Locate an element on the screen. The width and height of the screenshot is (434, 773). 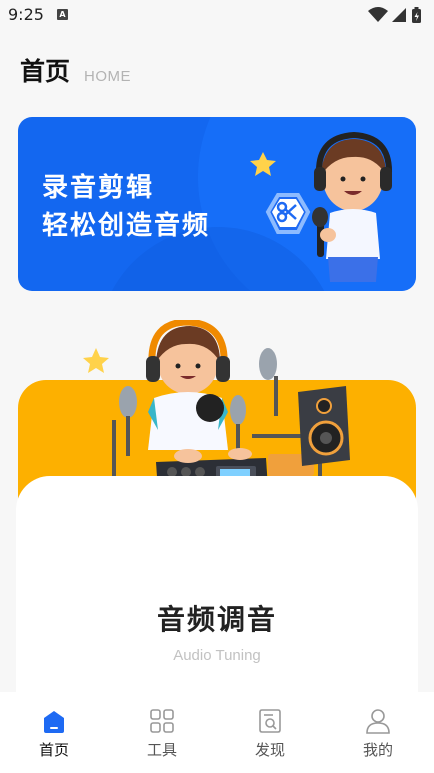
tab-profile-label: 我的 is located at coordinates (377, 750).